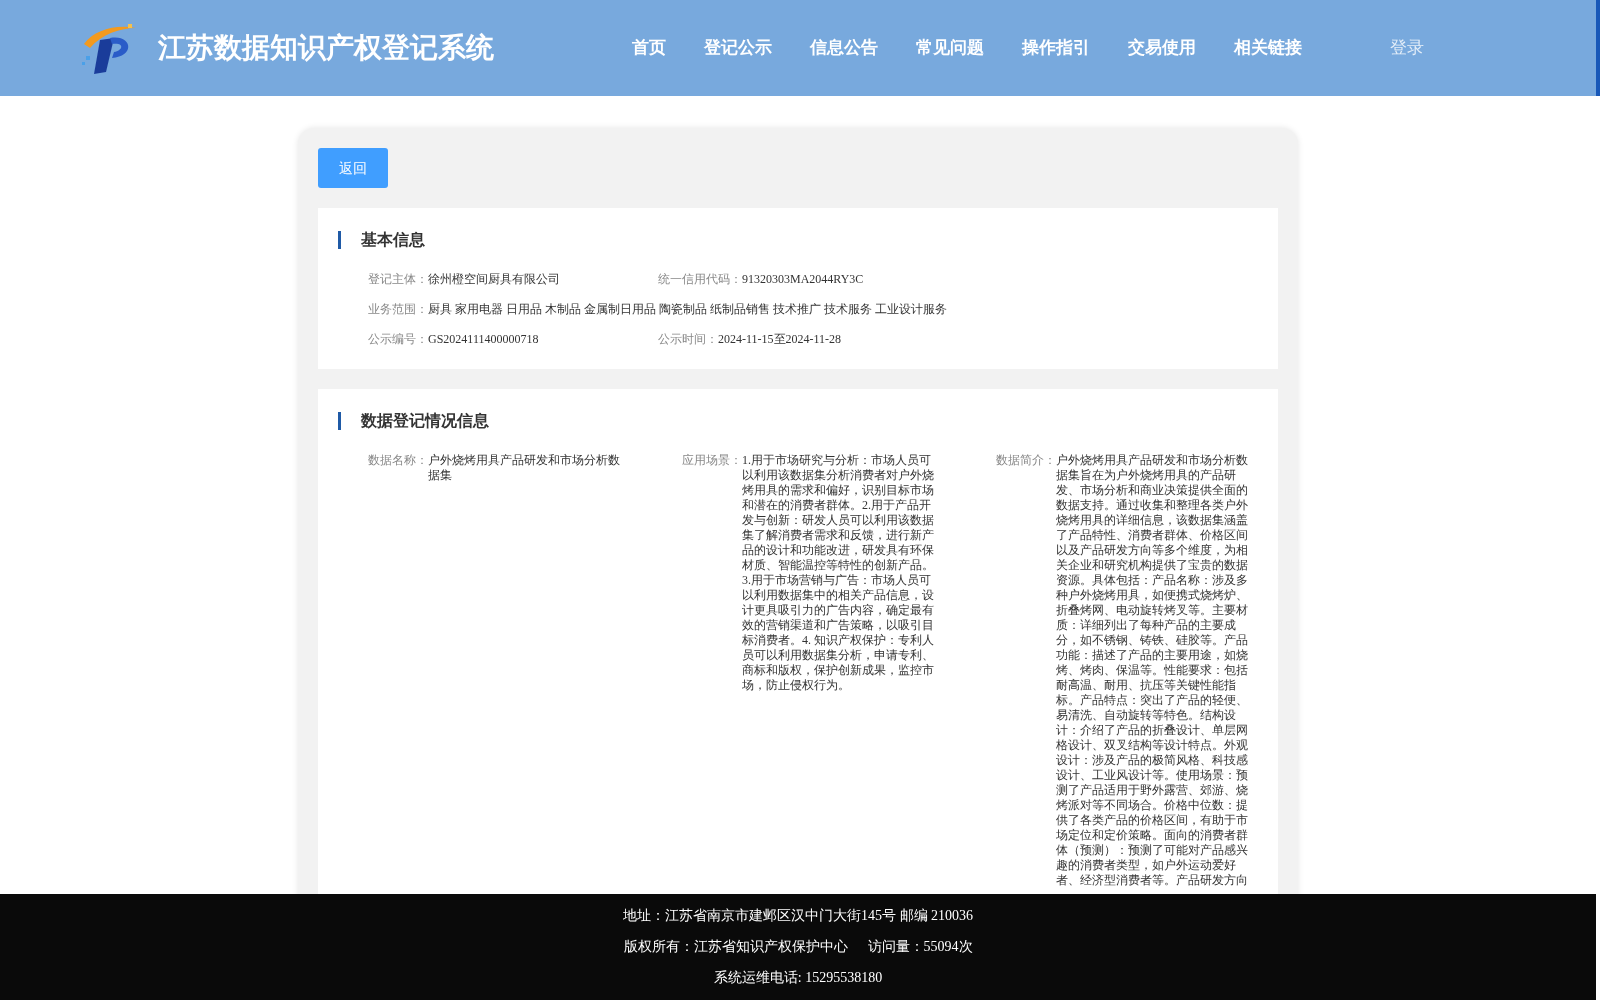  What do you see at coordinates (425, 421) in the screenshot?
I see `section-title: 数据登记情况信息` at bounding box center [425, 421].